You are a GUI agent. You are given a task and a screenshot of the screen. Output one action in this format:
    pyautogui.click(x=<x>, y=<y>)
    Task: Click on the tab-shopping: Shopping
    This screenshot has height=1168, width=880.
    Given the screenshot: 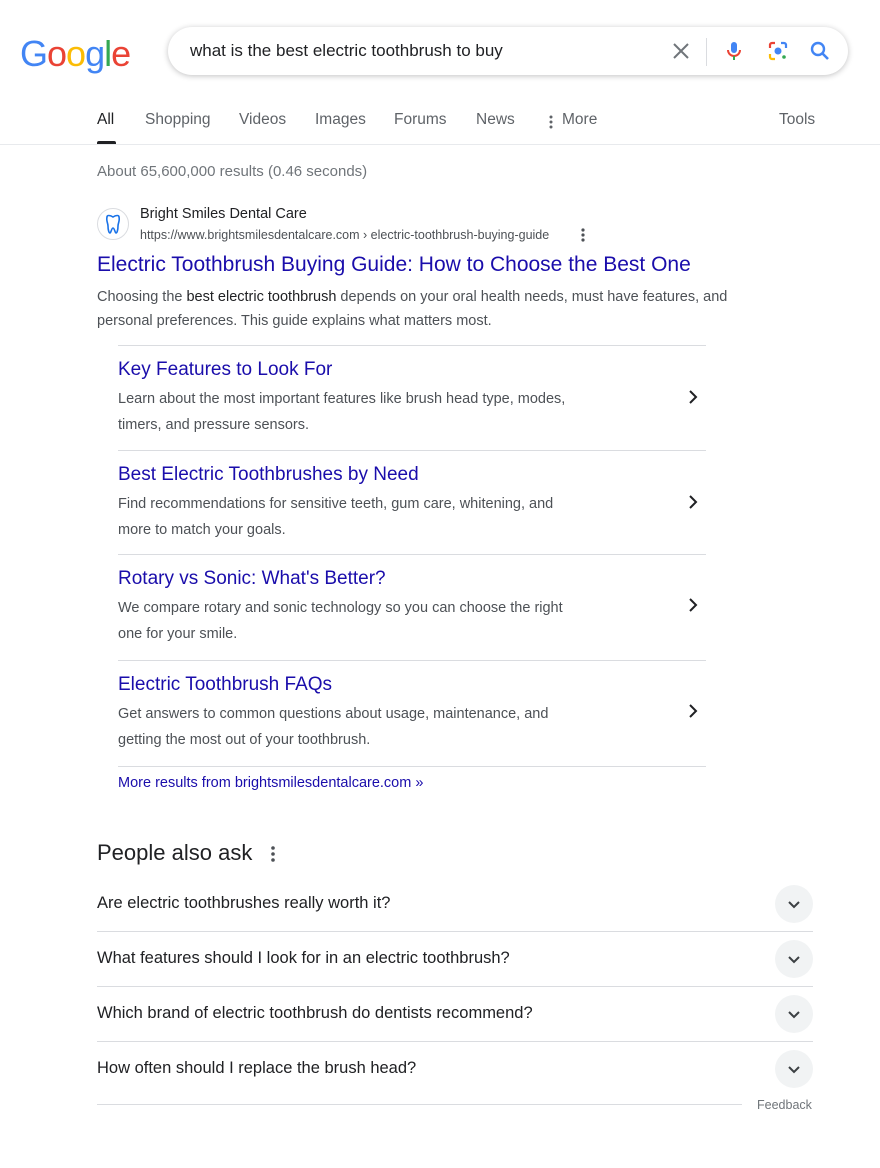 What is the action you would take?
    pyautogui.click(x=178, y=120)
    